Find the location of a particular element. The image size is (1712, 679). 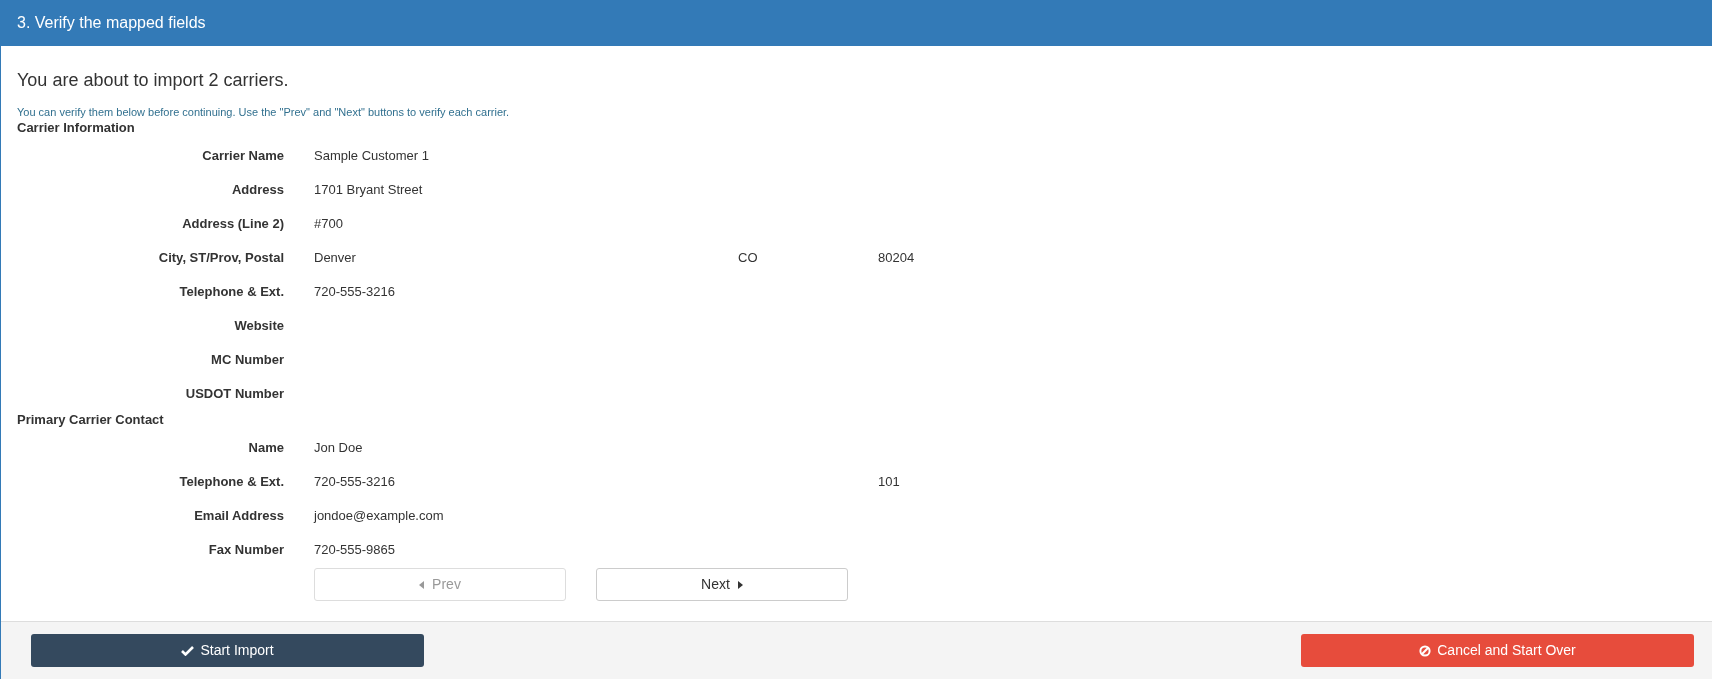

field-label: Email Address is located at coordinates (239, 516).